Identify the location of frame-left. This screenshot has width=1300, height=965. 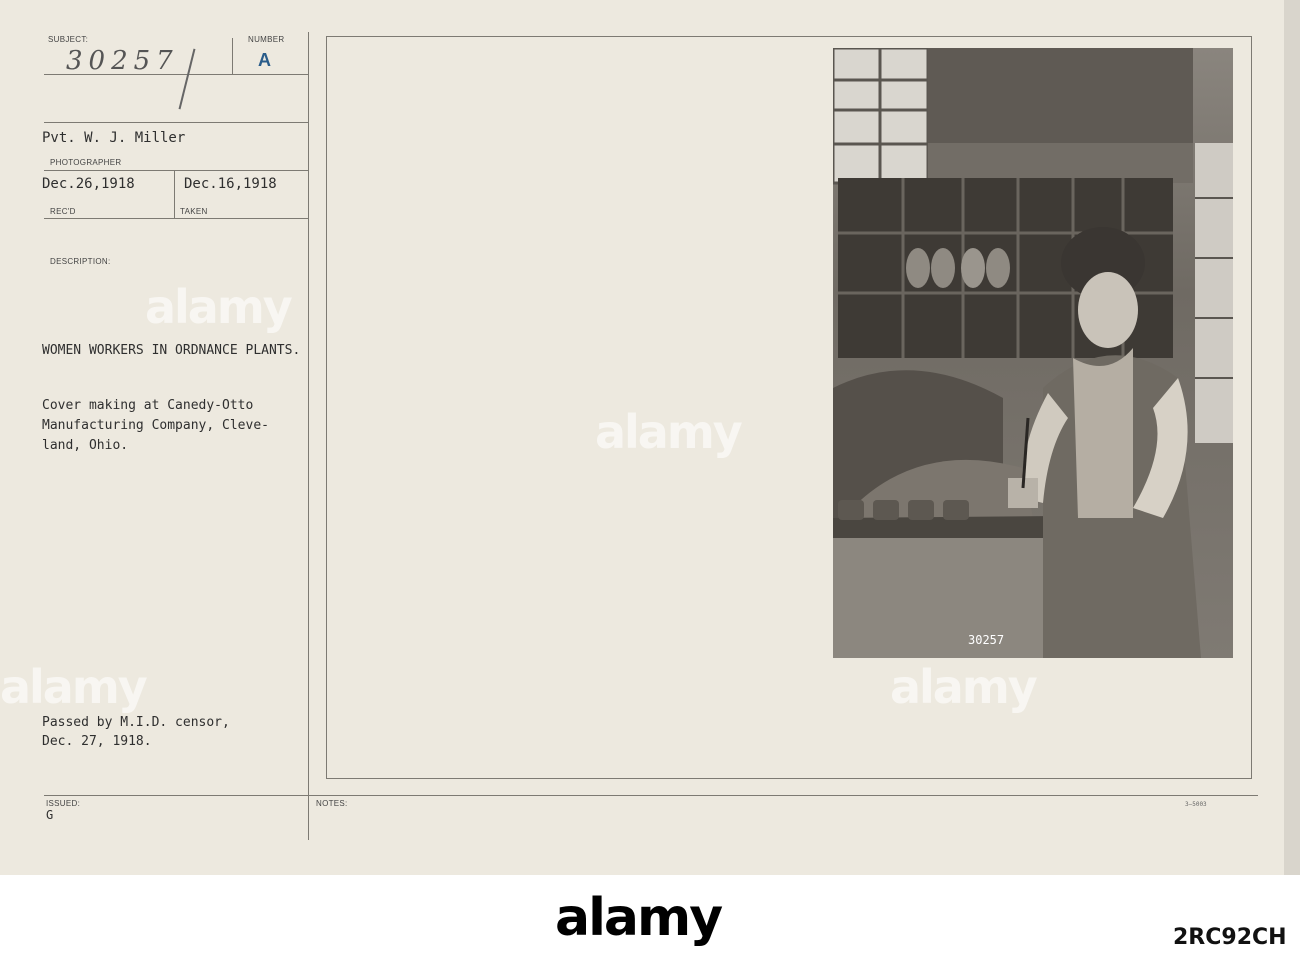
(326, 407).